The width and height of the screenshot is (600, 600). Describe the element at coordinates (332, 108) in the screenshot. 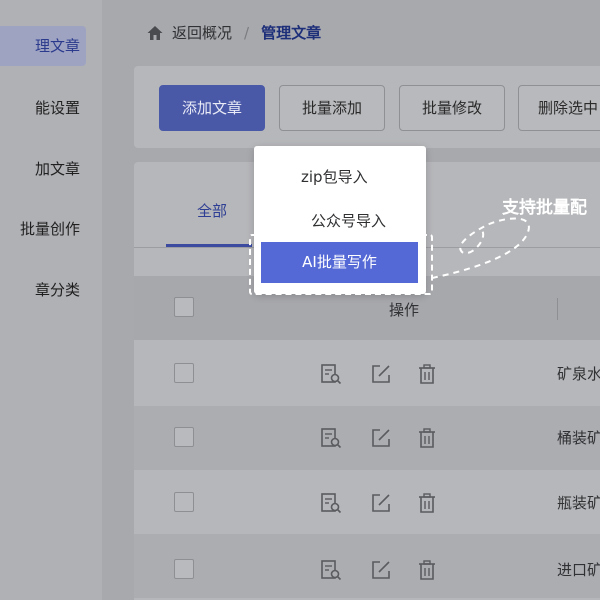

I see `batch-add-button: 批量添加` at that location.